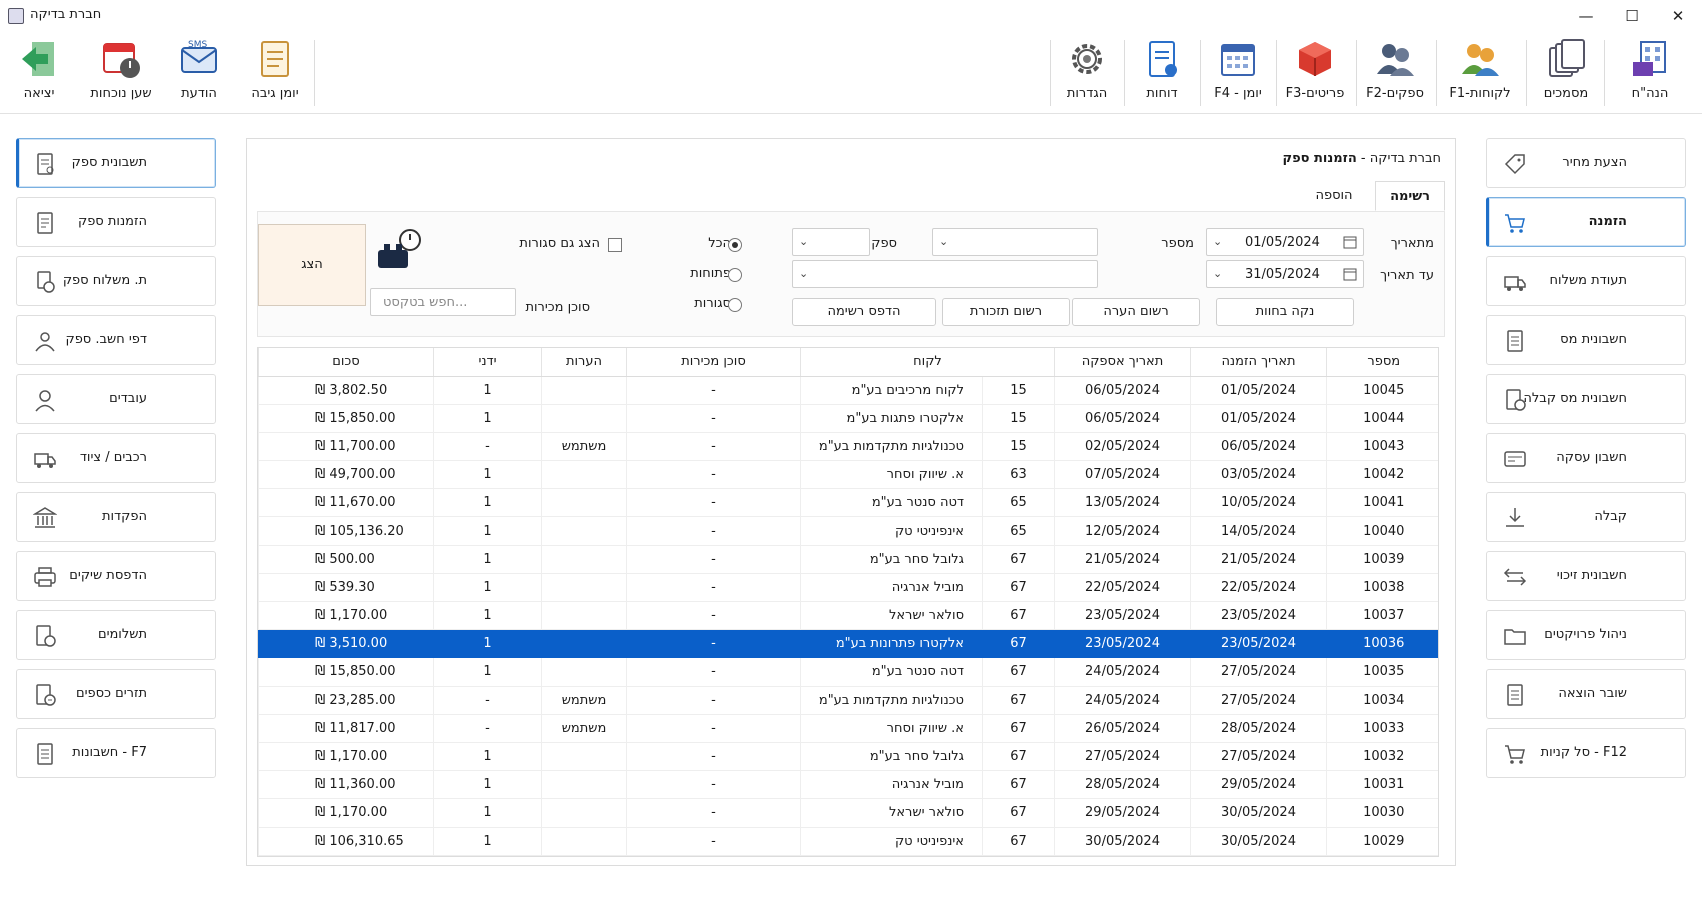 The height and width of the screenshot is (924, 1702). What do you see at coordinates (864, 312) in the screenshot?
I see `print-list-button: הדפס רשימה` at bounding box center [864, 312].